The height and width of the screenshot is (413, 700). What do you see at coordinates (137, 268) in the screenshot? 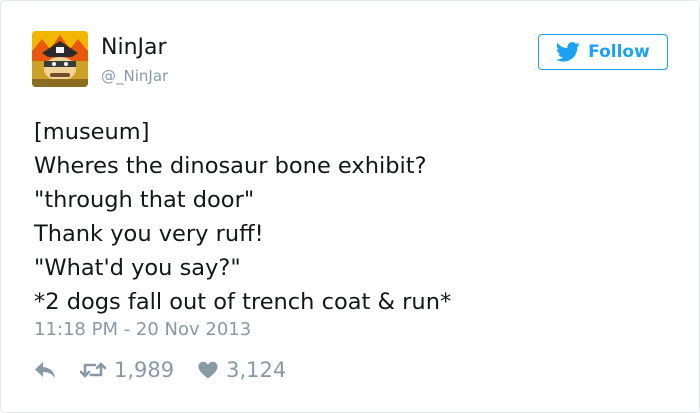
I see `tweet-line: "What'd you say?"` at bounding box center [137, 268].